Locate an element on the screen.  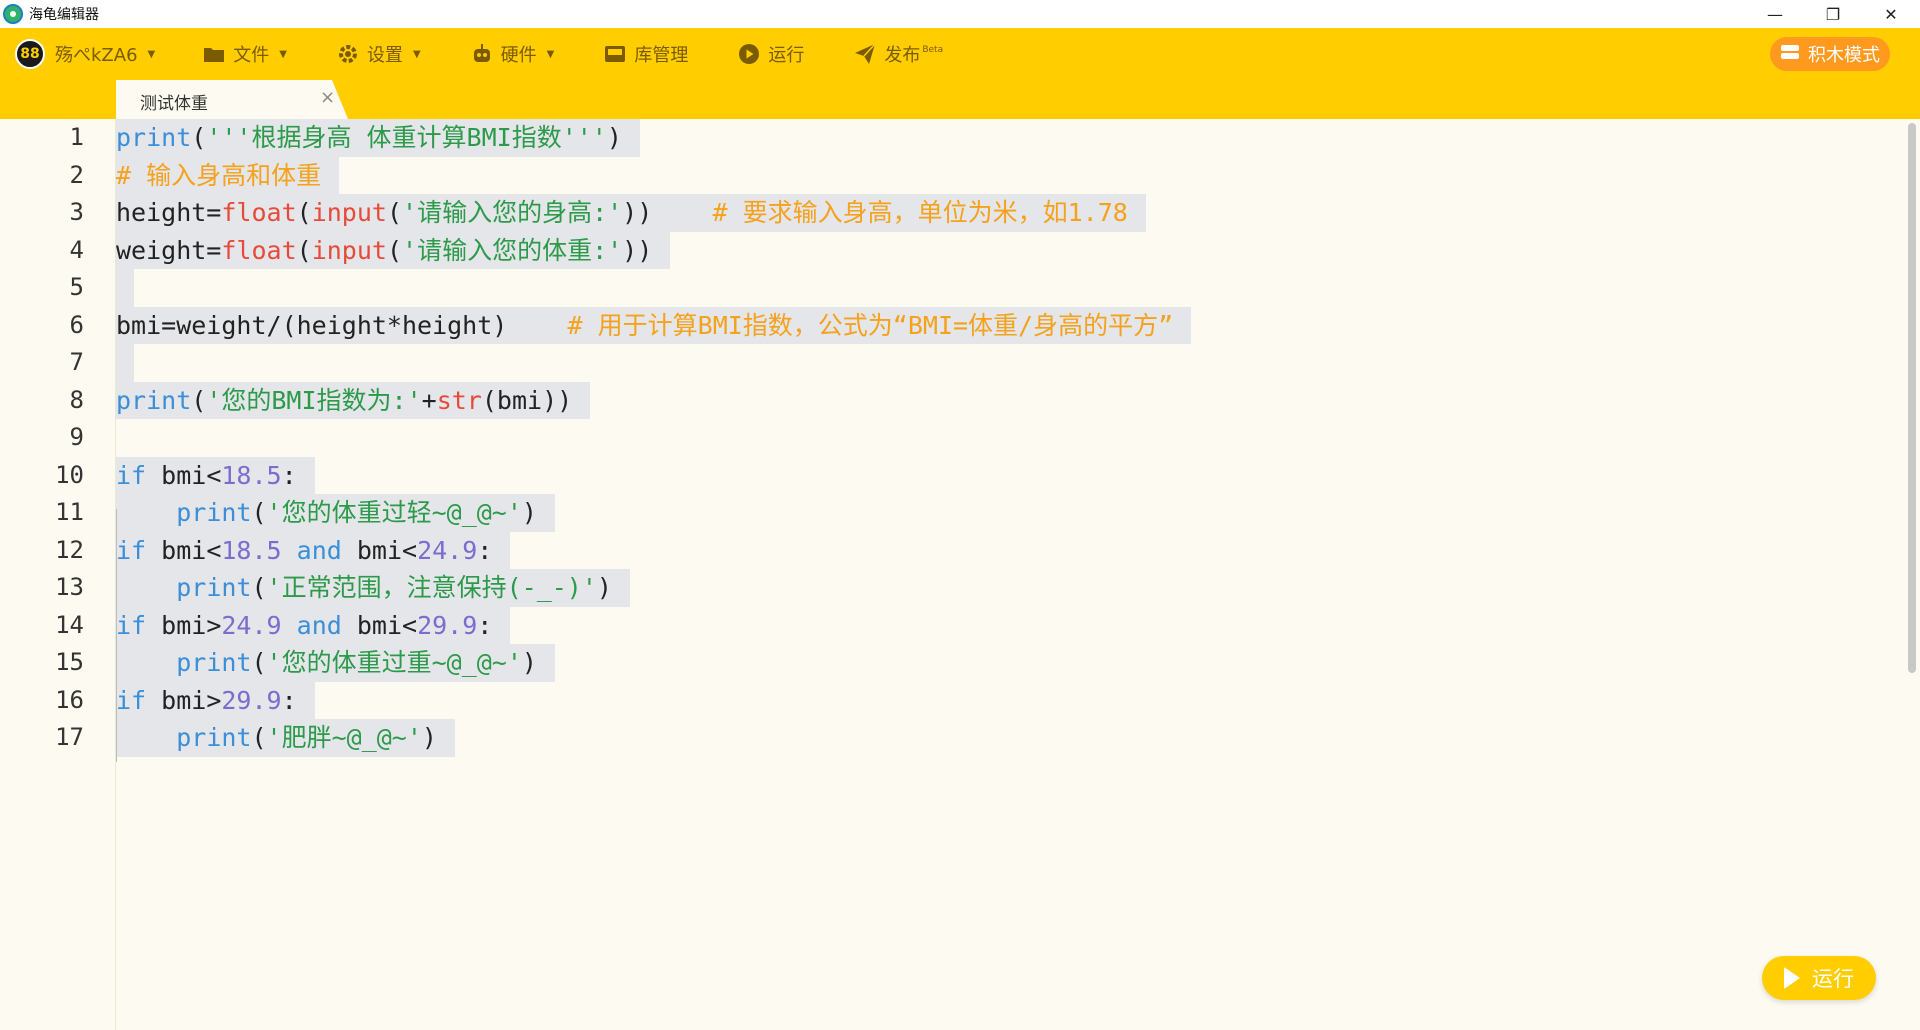
run-button-label: 运行 is located at coordinates (1833, 979).